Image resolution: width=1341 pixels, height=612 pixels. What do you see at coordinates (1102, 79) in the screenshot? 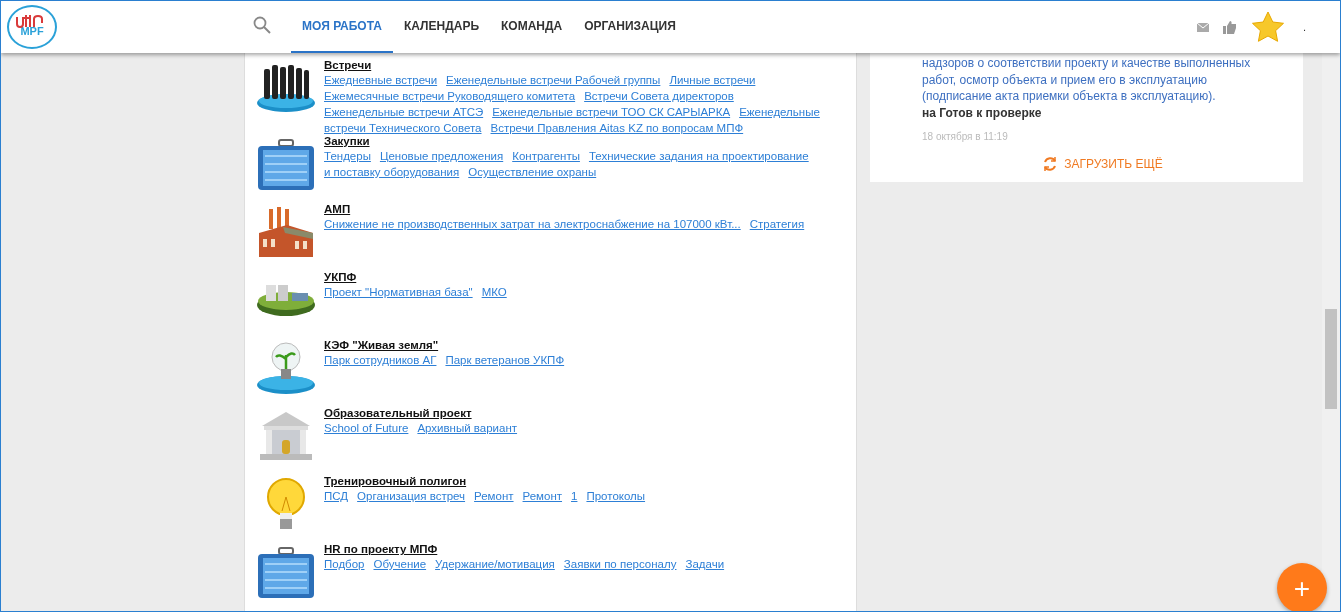
I see `task-link: работ, осмотр объекта и прием его в эксплуатацию` at bounding box center [1102, 79].